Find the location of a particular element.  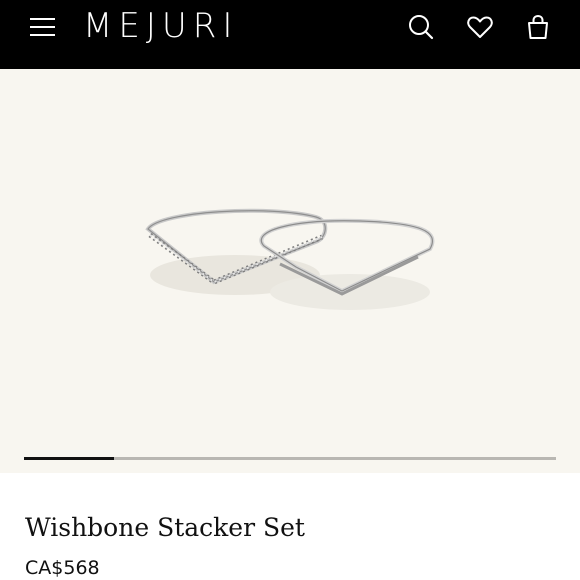

brand-logo: MEJURI is located at coordinates (160, 26).